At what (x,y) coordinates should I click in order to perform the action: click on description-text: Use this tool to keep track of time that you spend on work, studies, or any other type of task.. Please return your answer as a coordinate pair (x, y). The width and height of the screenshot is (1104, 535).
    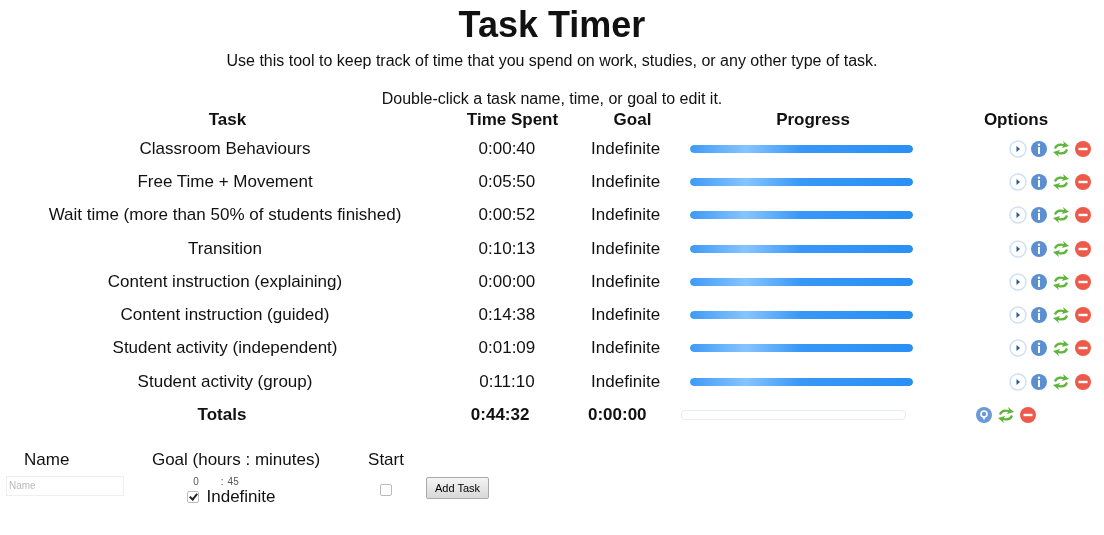
    Looking at the image, I should click on (552, 61).